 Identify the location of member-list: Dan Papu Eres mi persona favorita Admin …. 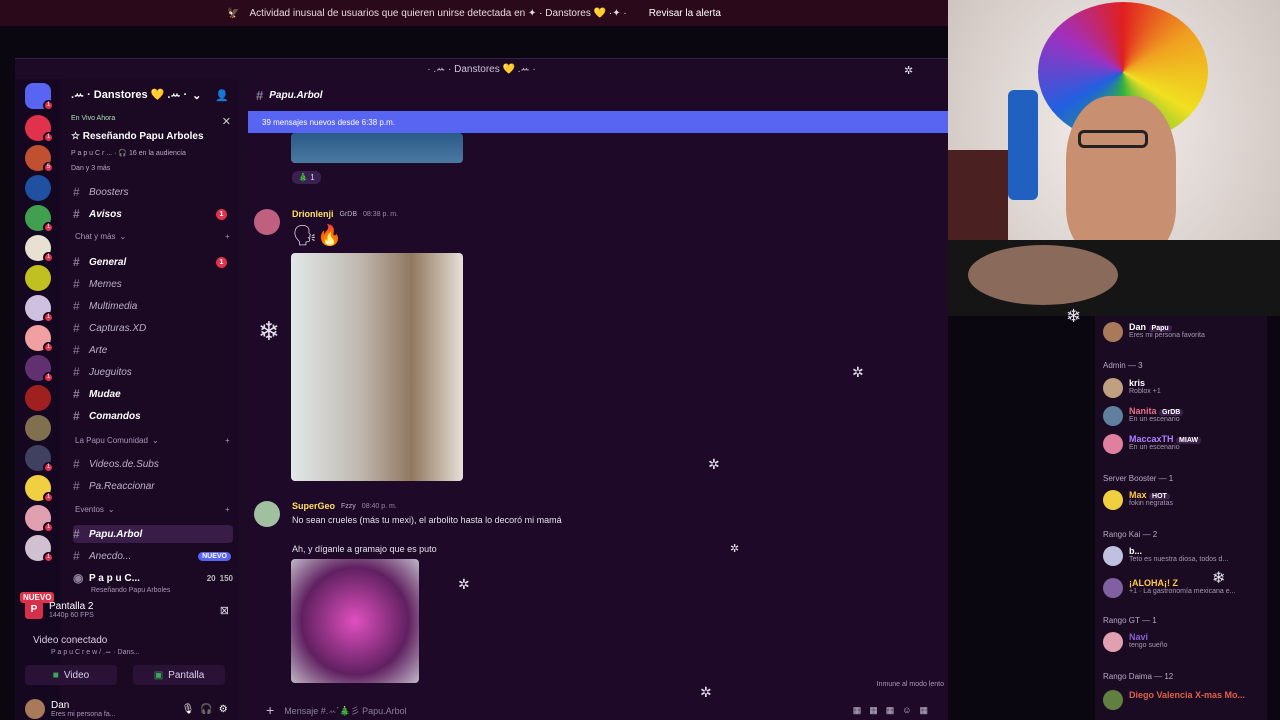
(1181, 518).